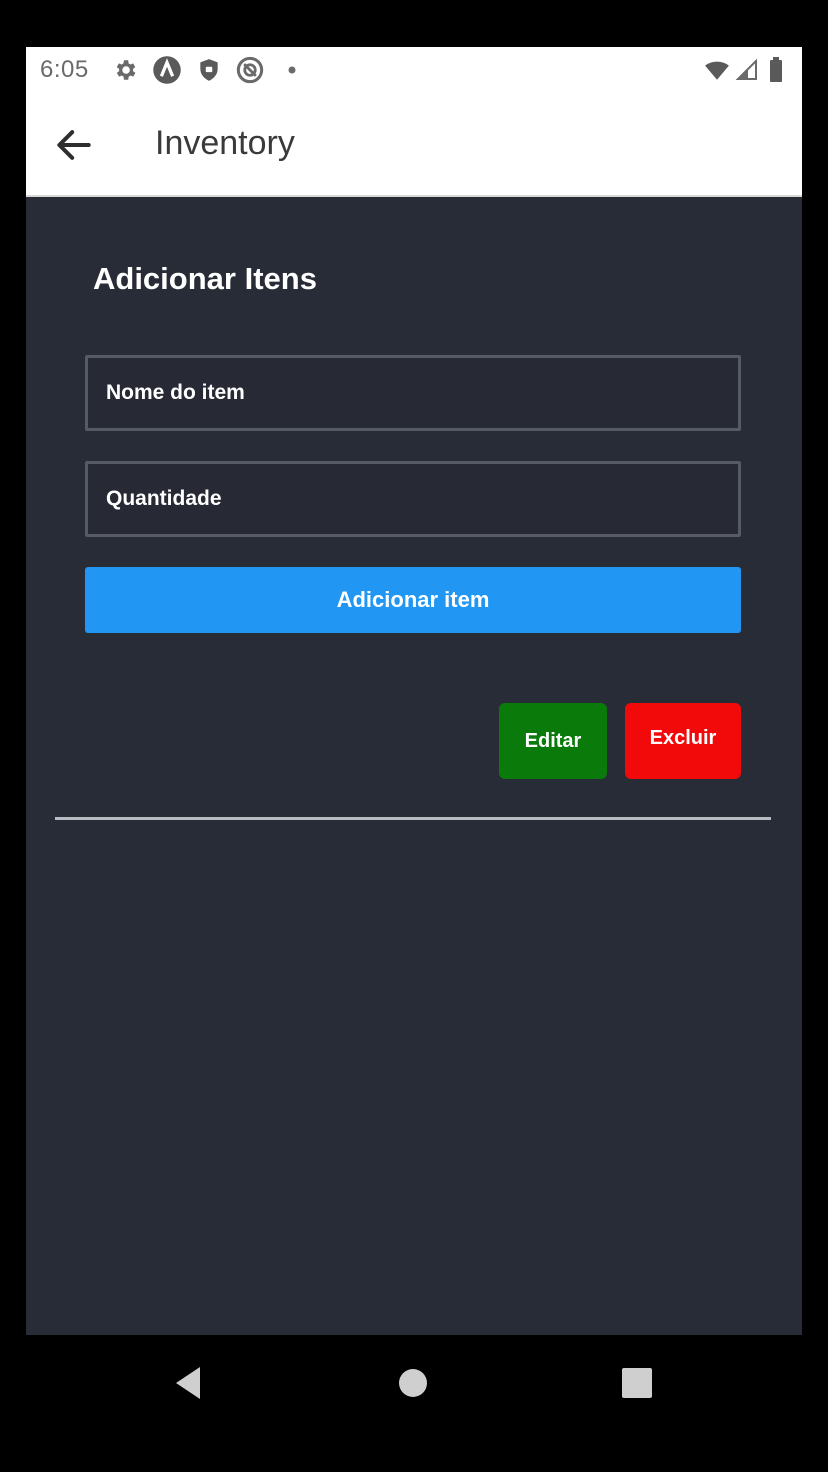 The width and height of the screenshot is (828, 1472). Describe the element at coordinates (776, 69) in the screenshot. I see `battery-icon` at that location.